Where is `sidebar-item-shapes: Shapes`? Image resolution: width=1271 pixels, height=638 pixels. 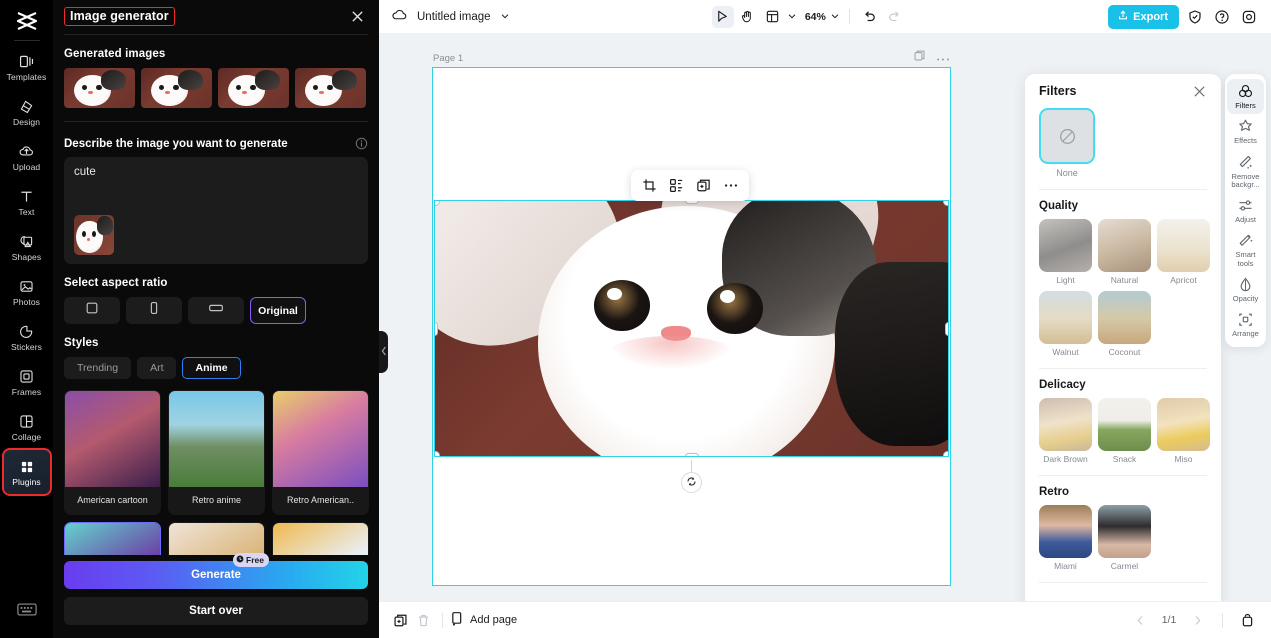
sidebar-item-shapes: Shapes is located at coordinates (27, 247).